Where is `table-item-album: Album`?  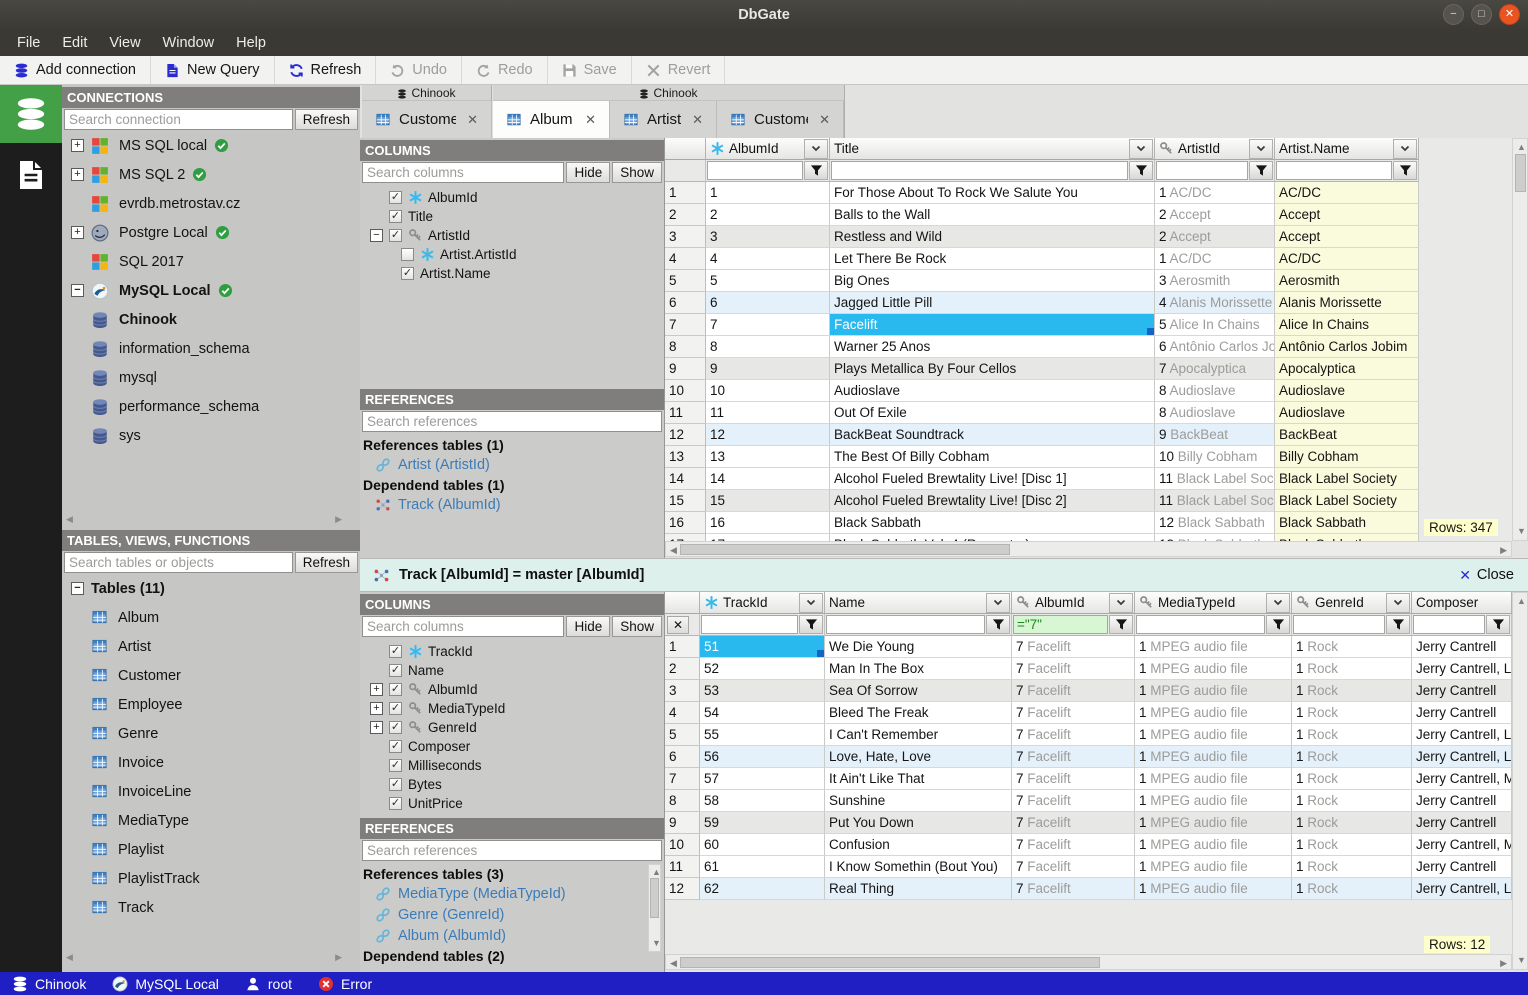
table-item-album: Album is located at coordinates (211, 617).